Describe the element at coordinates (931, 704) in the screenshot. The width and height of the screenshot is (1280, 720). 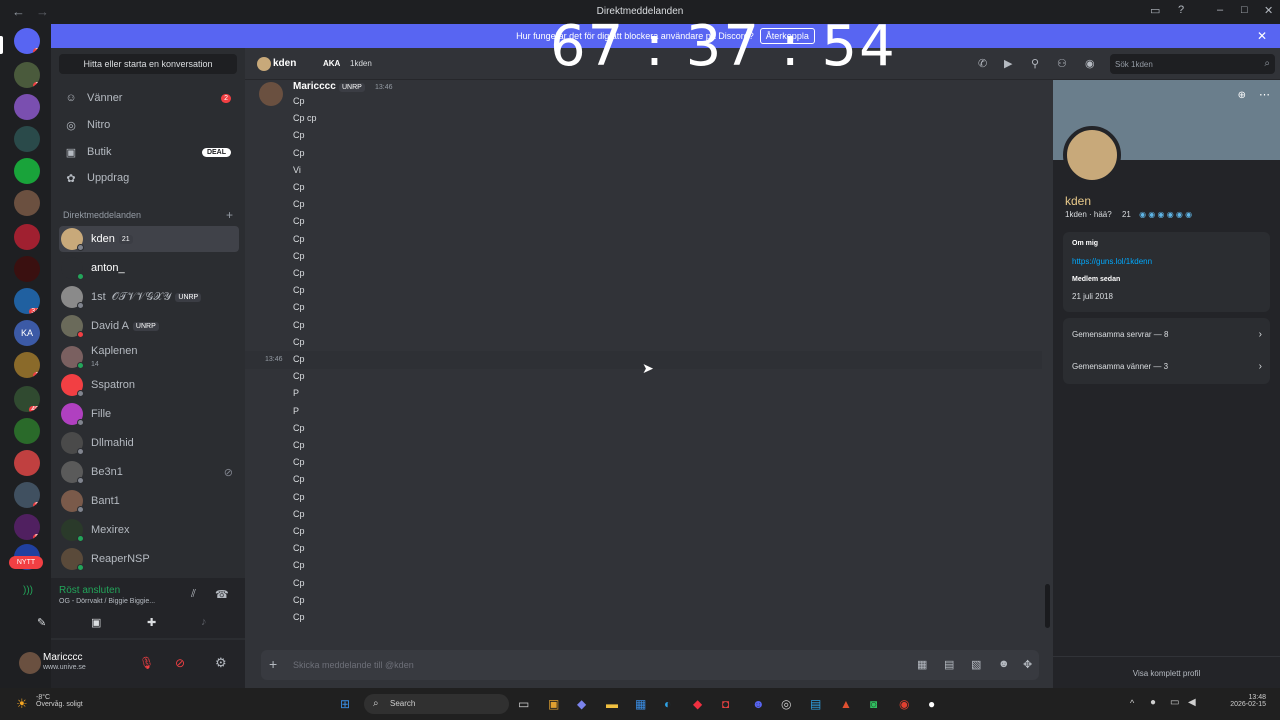
I see `app-icon: ●` at that location.